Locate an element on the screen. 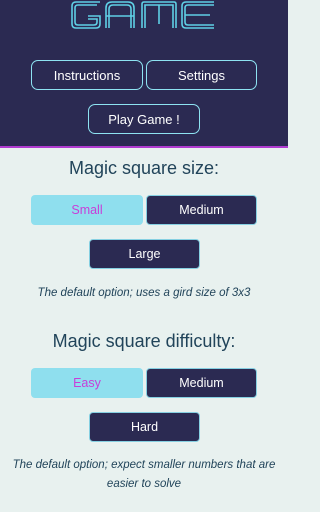 The width and height of the screenshot is (320, 512). play-game-label: Play Game ! is located at coordinates (144, 119).